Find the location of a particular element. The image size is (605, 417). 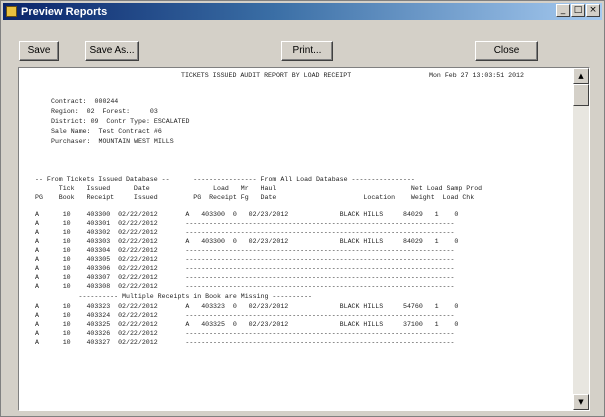

close-button: Close is located at coordinates (506, 51).